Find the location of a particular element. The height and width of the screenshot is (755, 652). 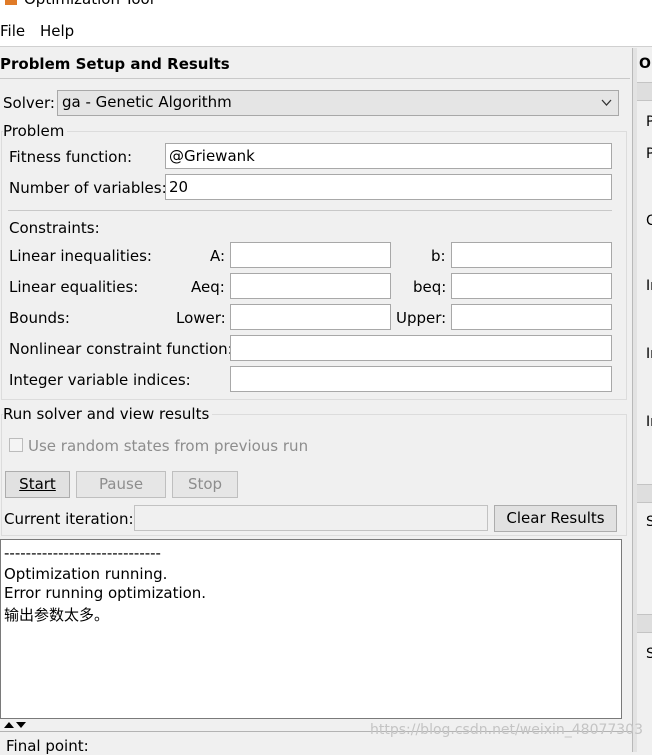

constraints-divider is located at coordinates (310, 210).